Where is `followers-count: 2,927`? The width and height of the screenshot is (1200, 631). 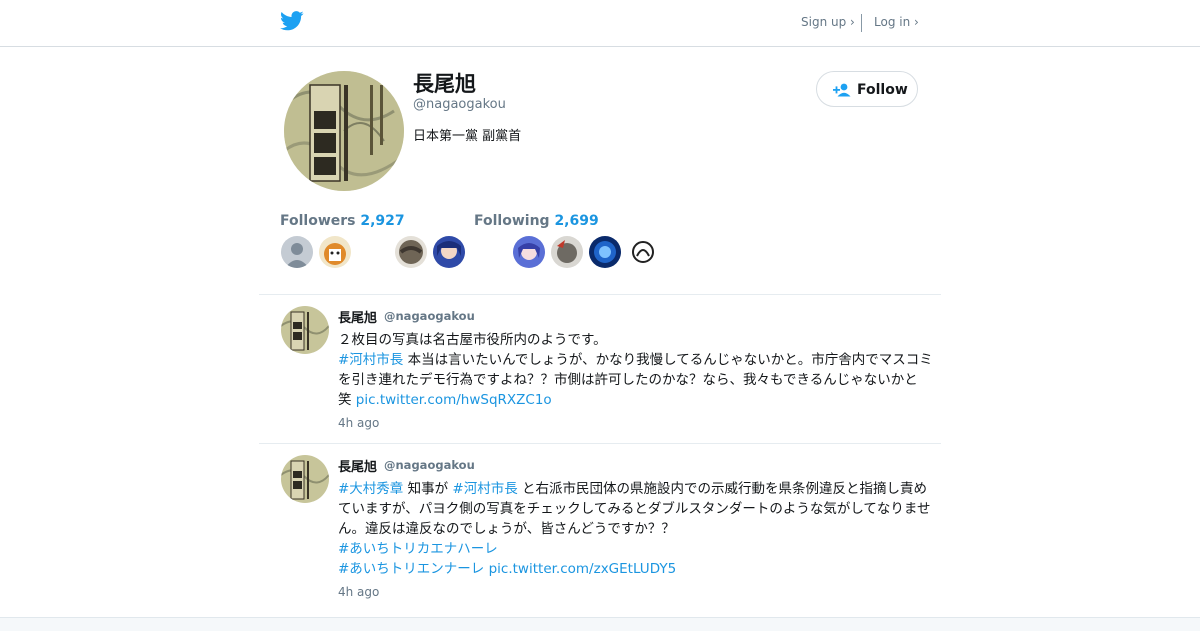
followers-count: 2,927 is located at coordinates (382, 221).